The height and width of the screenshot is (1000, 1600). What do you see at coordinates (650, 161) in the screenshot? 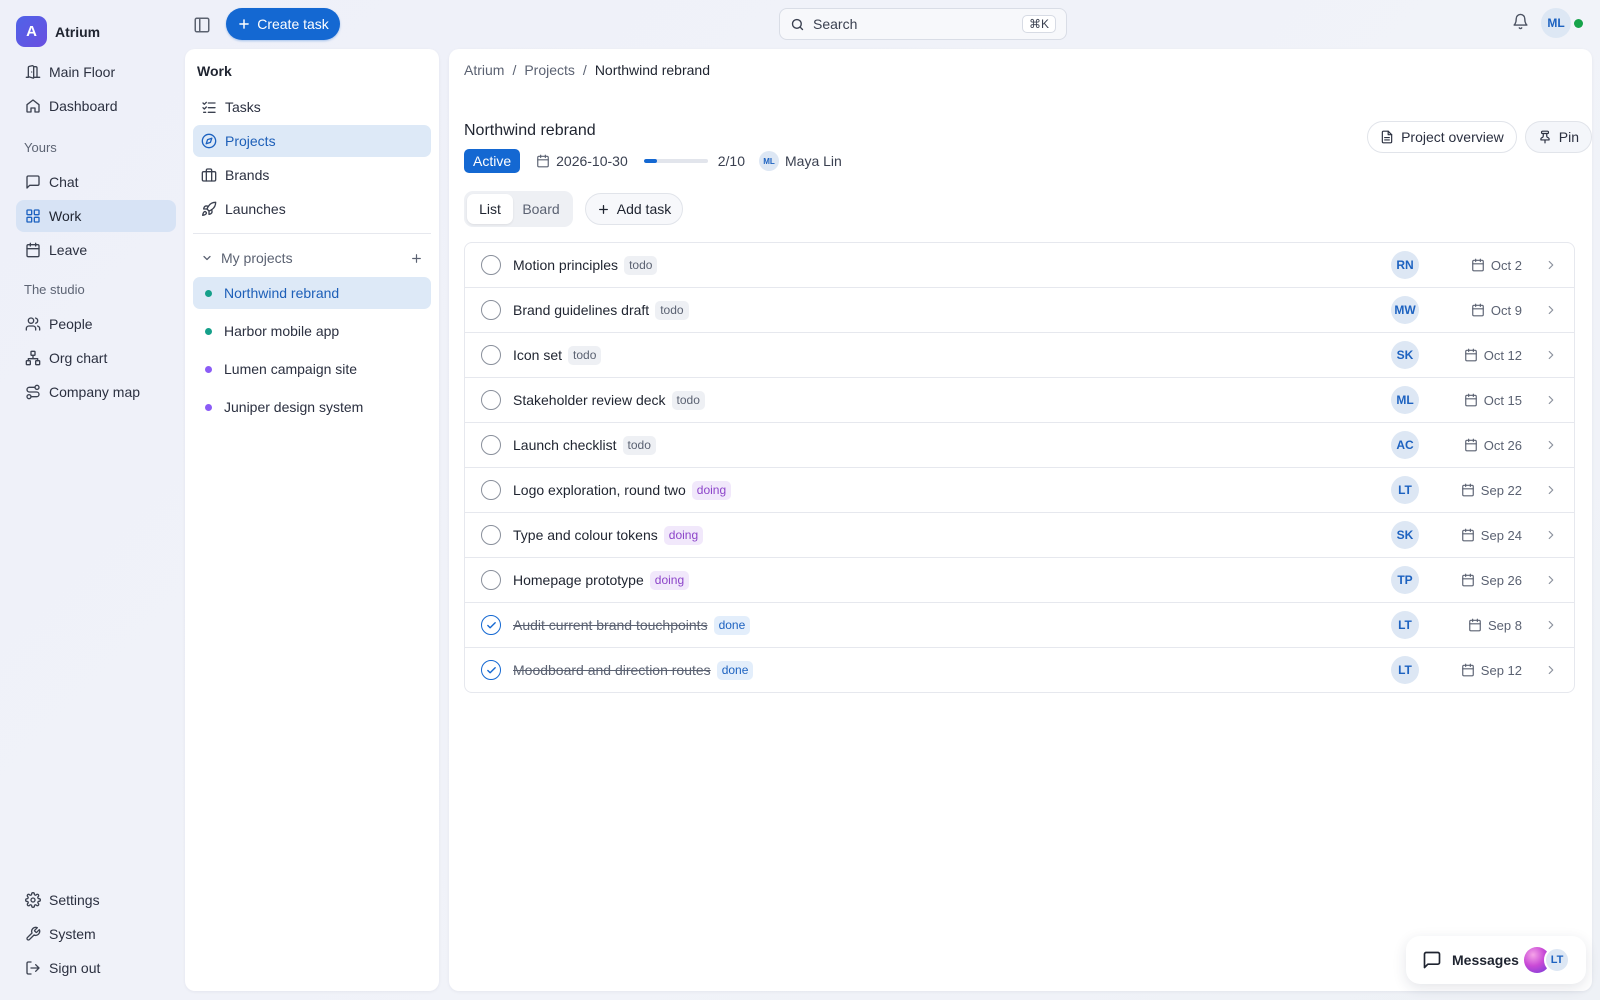
I see `progress-fill` at bounding box center [650, 161].